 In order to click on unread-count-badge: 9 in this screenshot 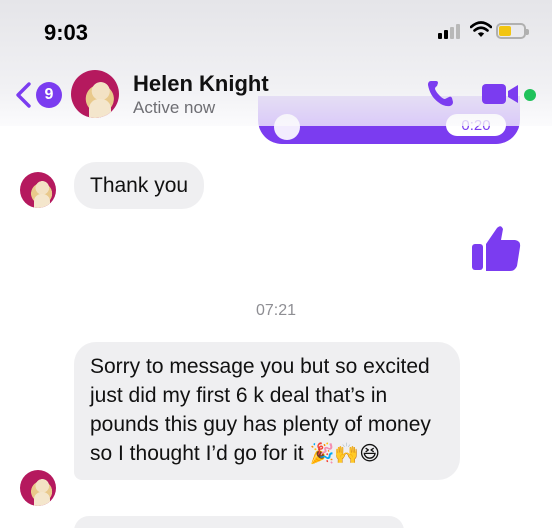, I will do `click(49, 95)`.